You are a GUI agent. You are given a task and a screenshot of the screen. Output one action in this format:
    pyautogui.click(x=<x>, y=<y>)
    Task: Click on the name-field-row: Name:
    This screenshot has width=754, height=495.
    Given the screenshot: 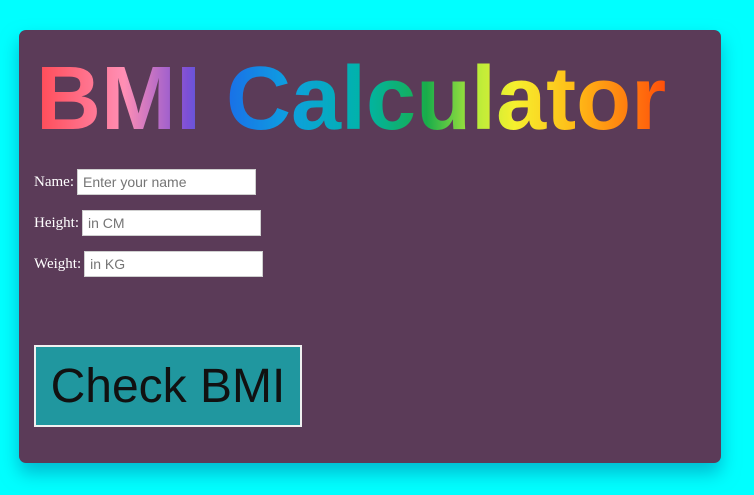 What is the action you would take?
    pyautogui.click(x=145, y=182)
    